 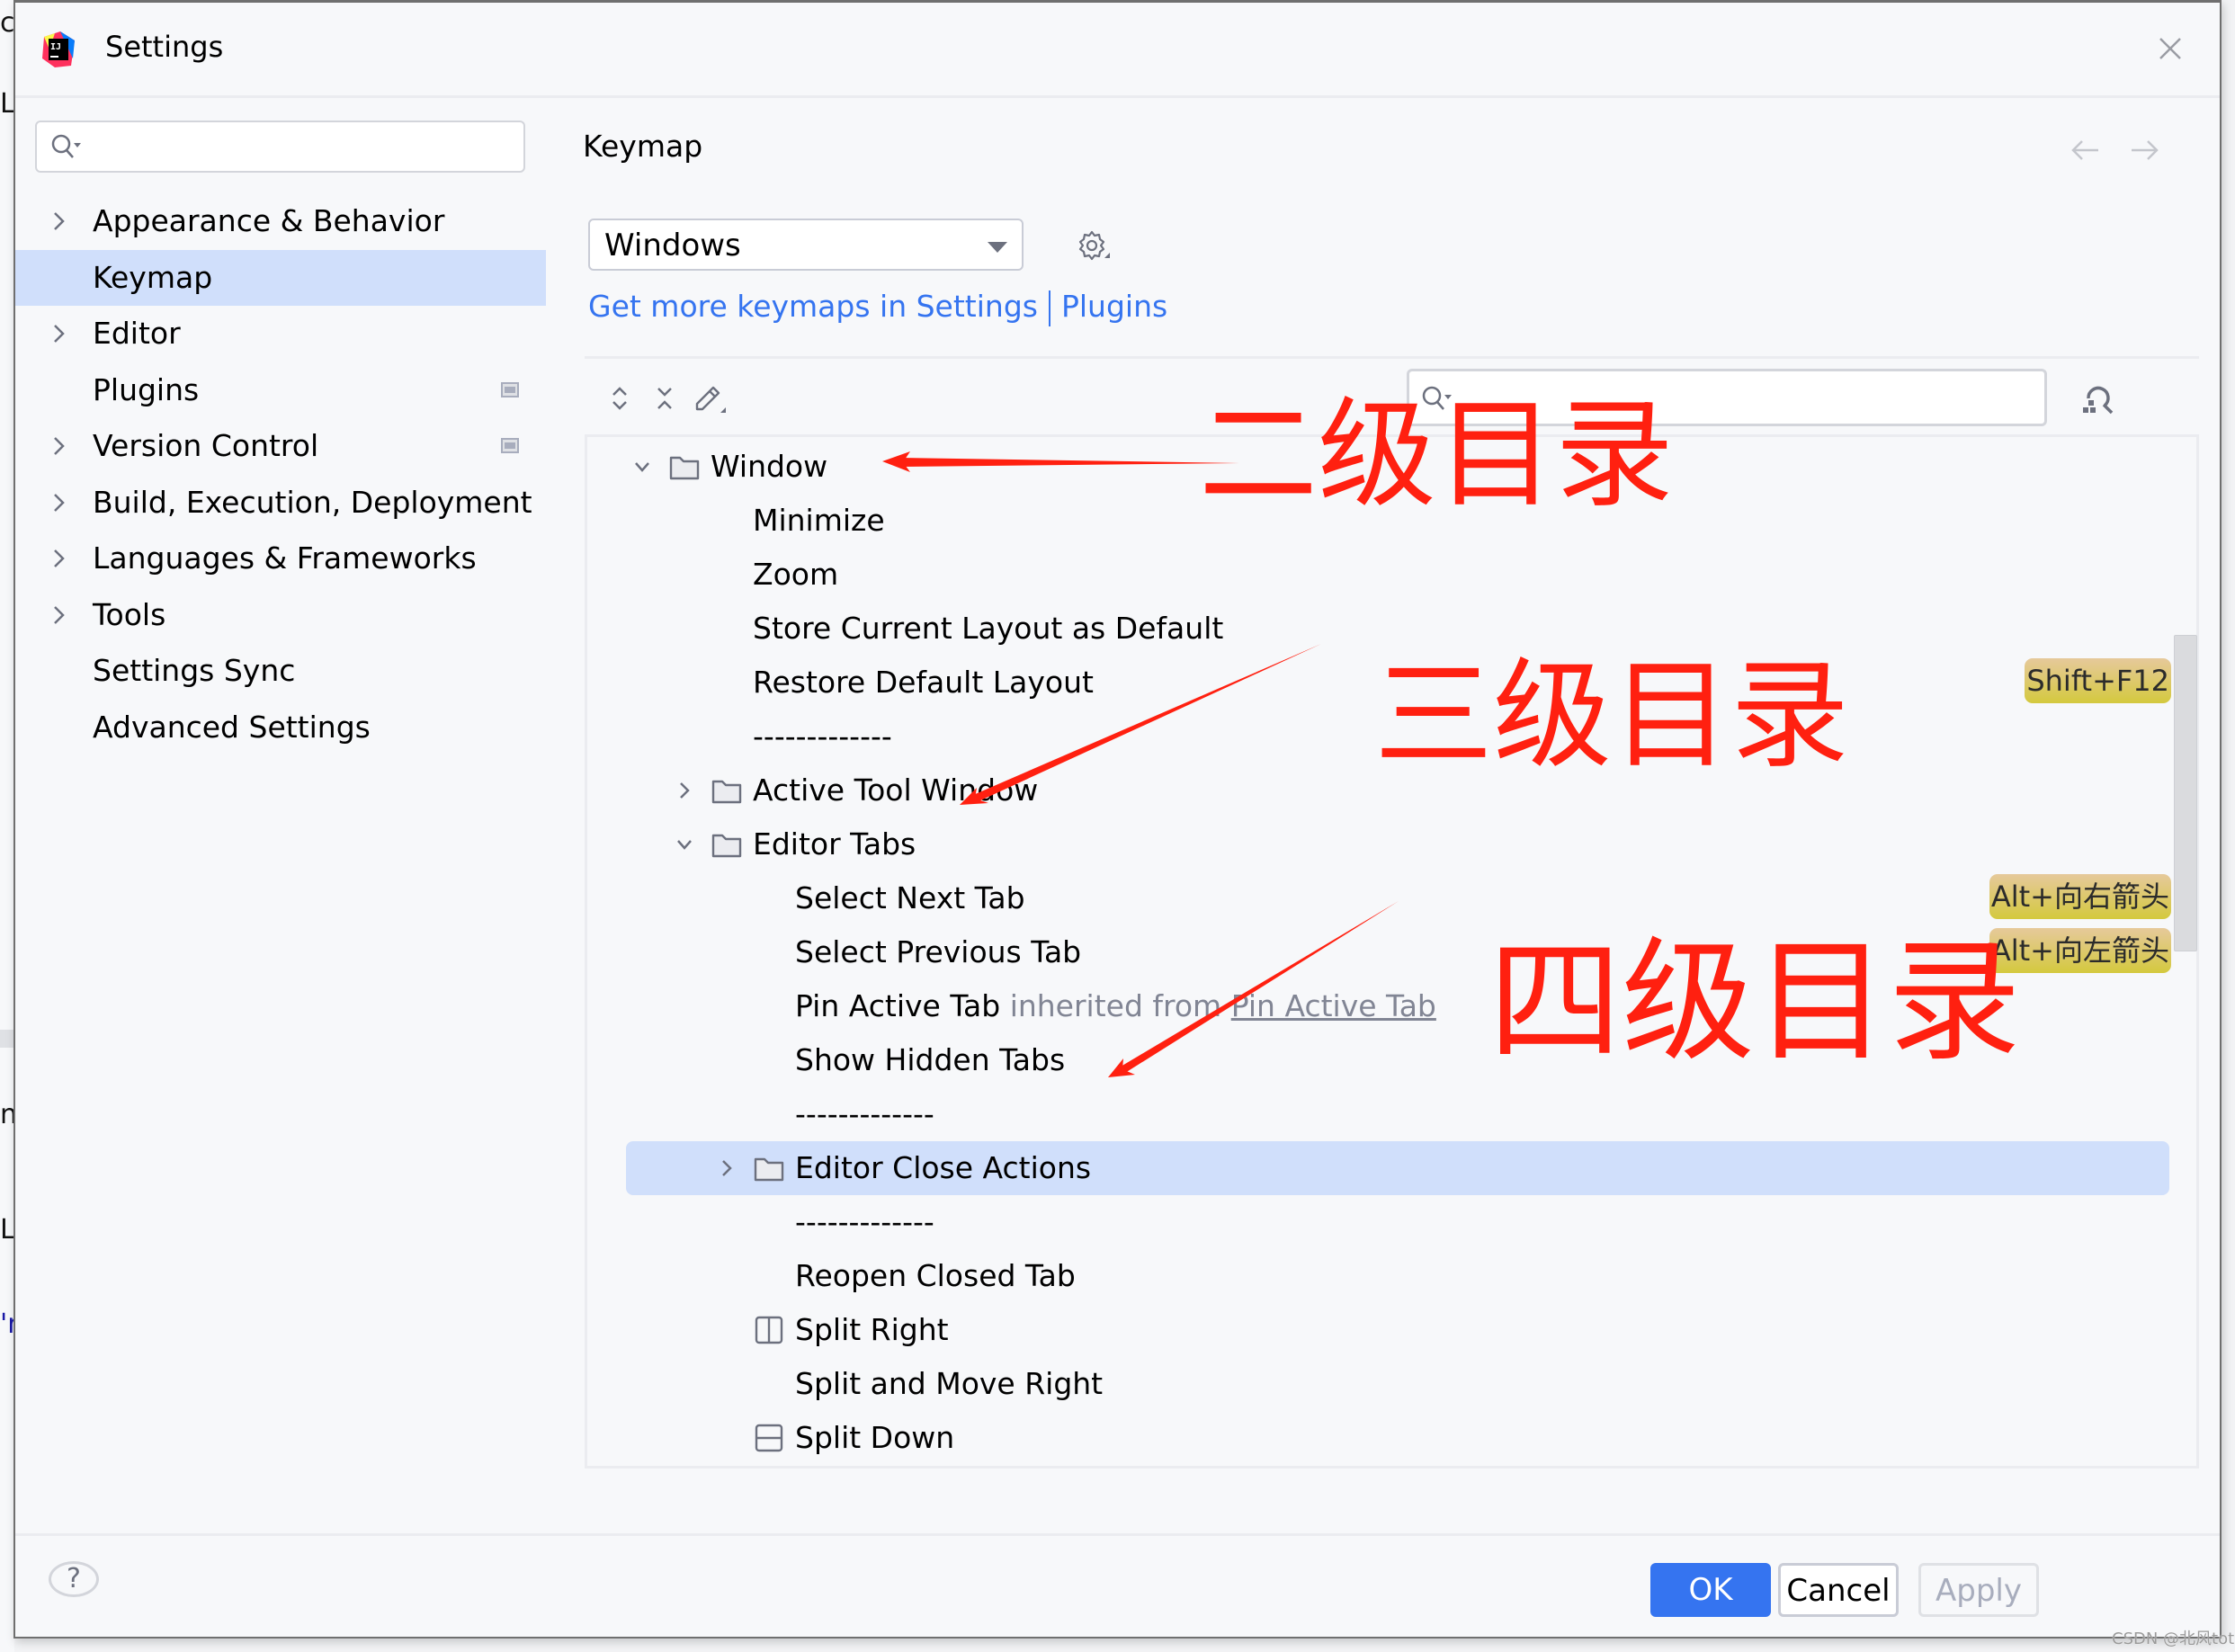 What do you see at coordinates (806, 245) in the screenshot?
I see `keymap-dropdown: Windows` at bounding box center [806, 245].